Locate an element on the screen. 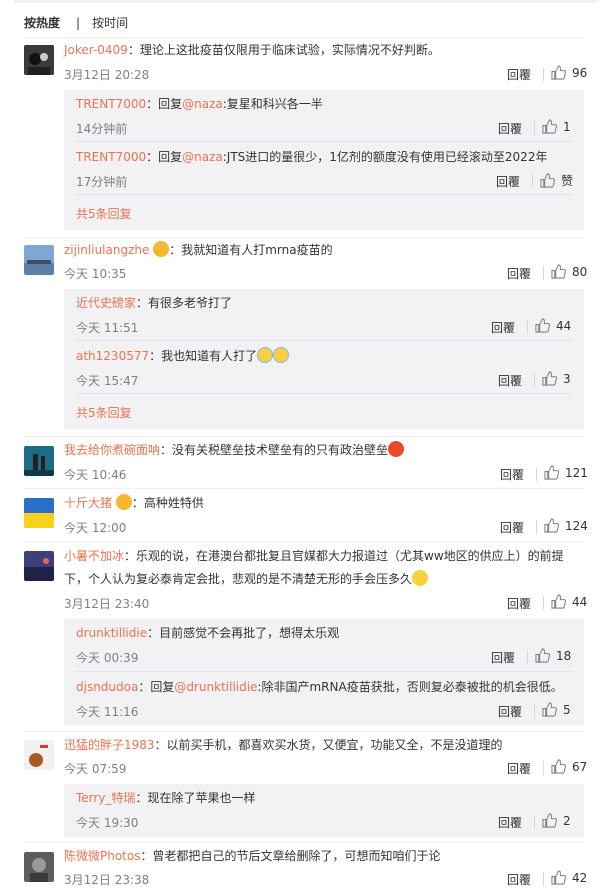  like-button: 96 is located at coordinates (569, 72).